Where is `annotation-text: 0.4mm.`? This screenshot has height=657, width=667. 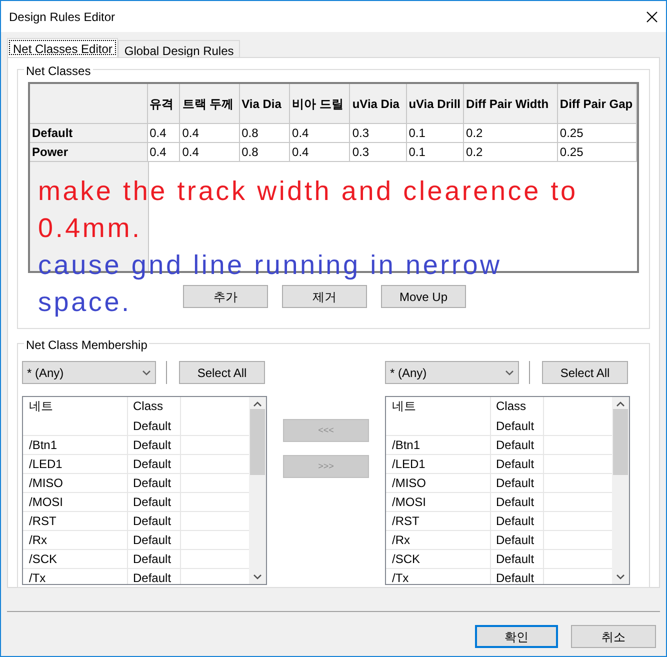
annotation-text: 0.4mm. is located at coordinates (90, 228).